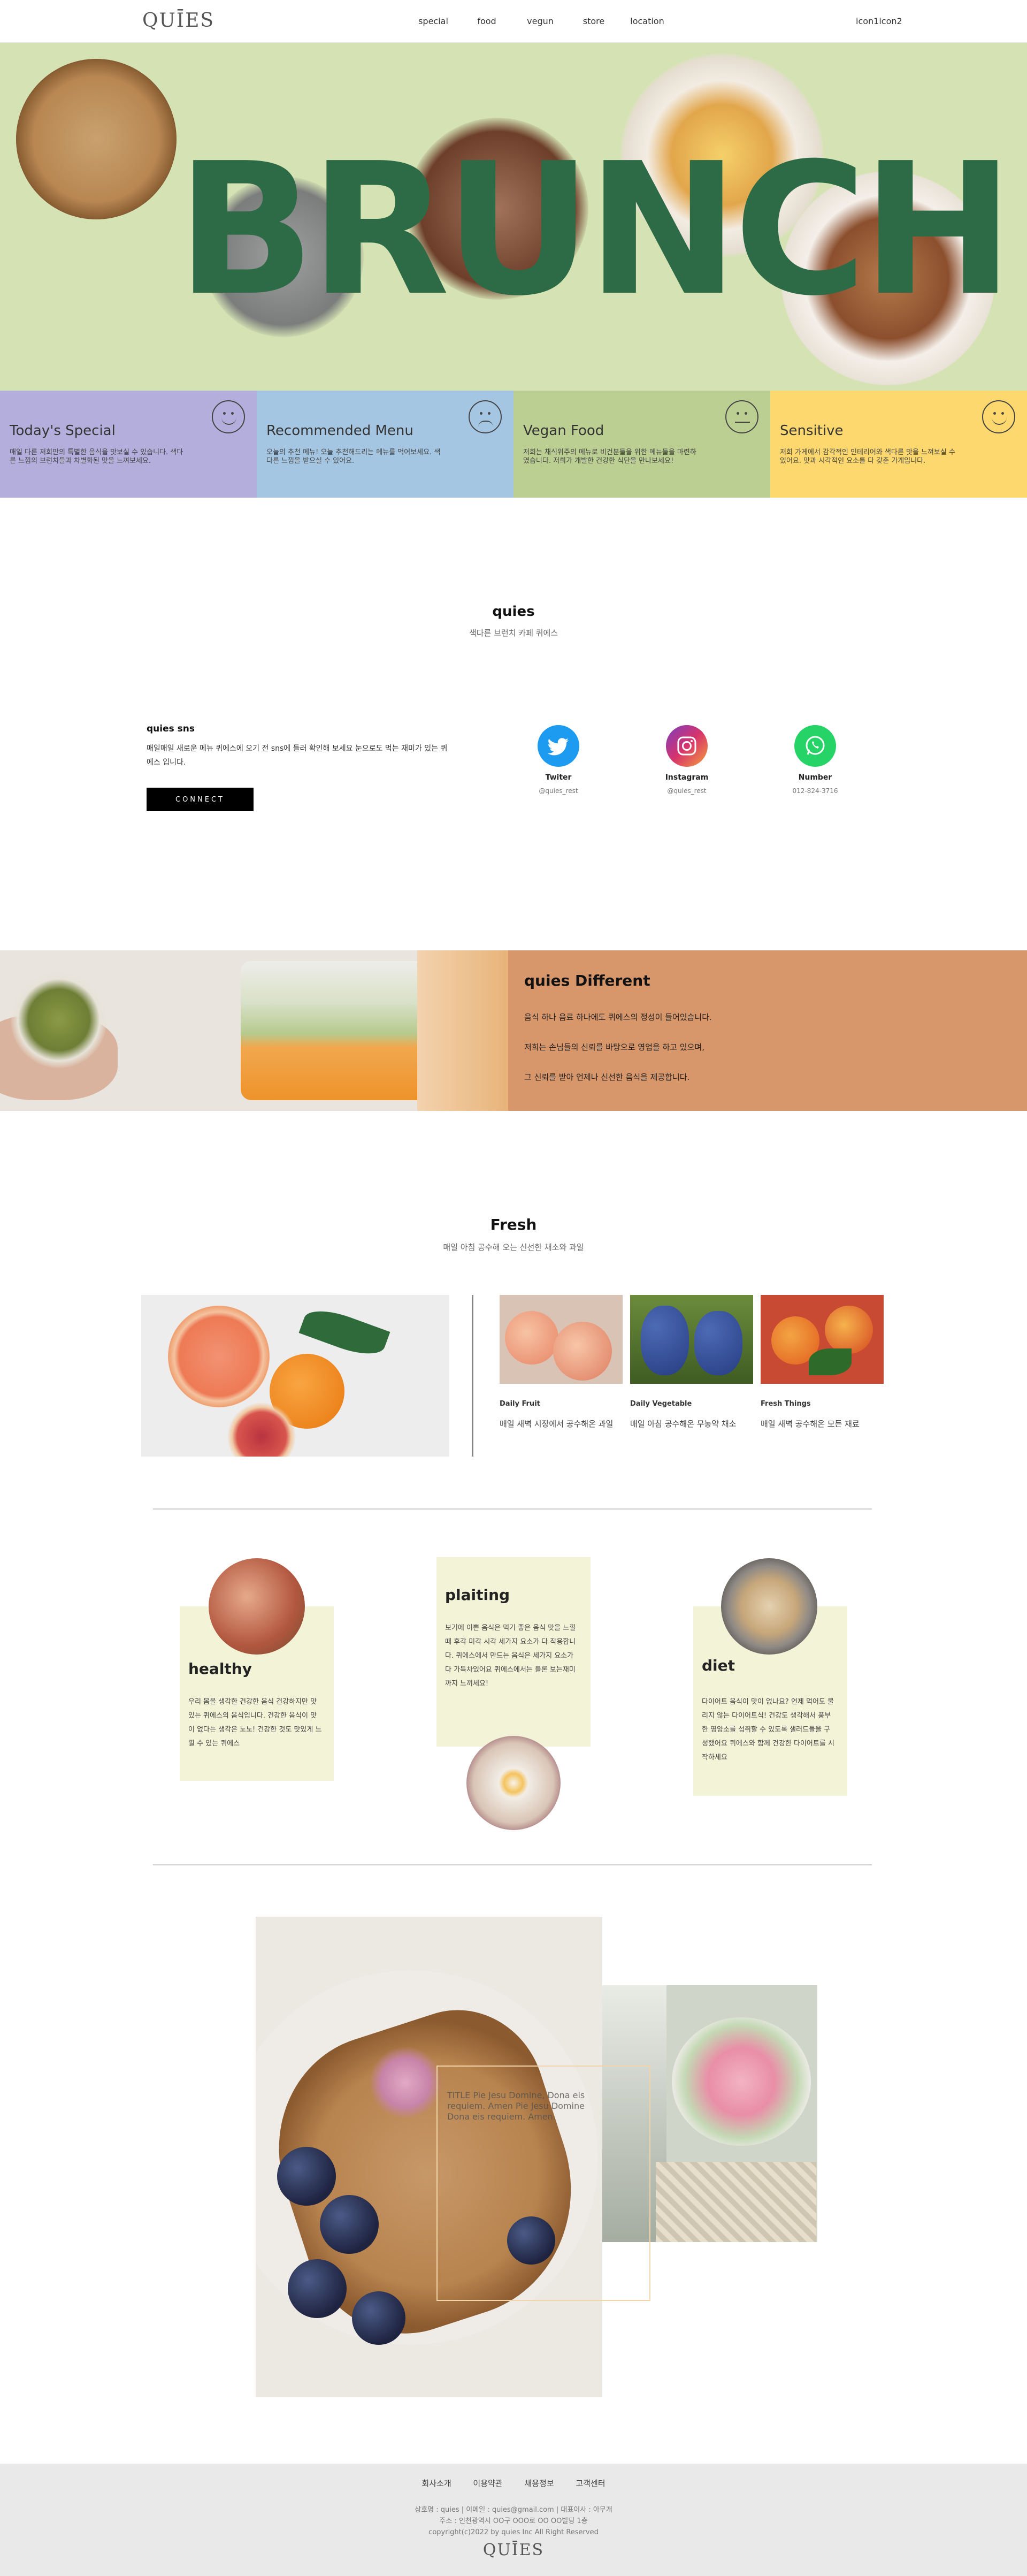  I want to click on hero-banner: BRUNCH, so click(513, 217).